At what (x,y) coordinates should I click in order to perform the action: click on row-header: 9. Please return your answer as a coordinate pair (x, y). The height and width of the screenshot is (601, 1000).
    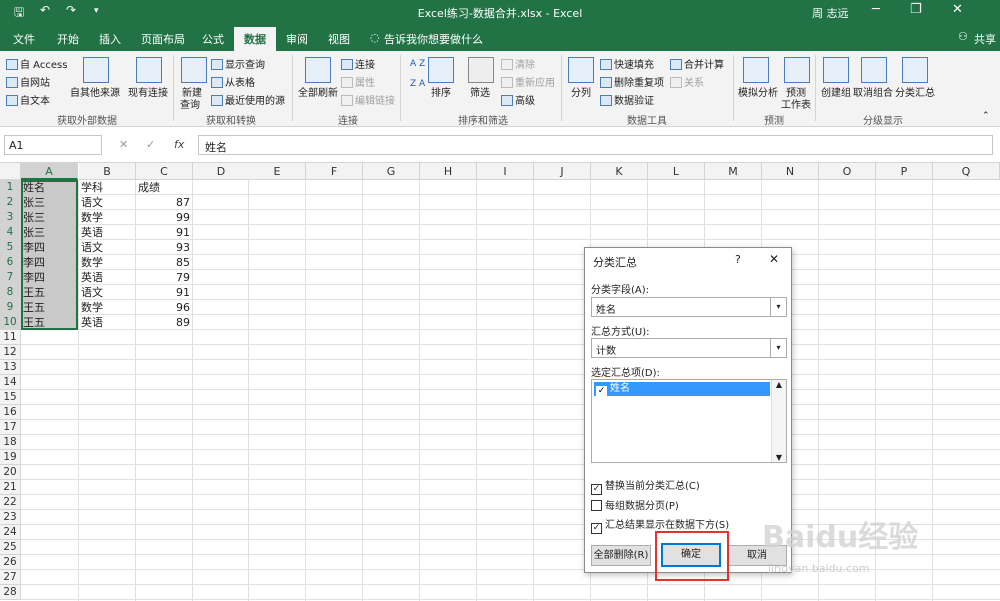
    Looking at the image, I should click on (10, 307).